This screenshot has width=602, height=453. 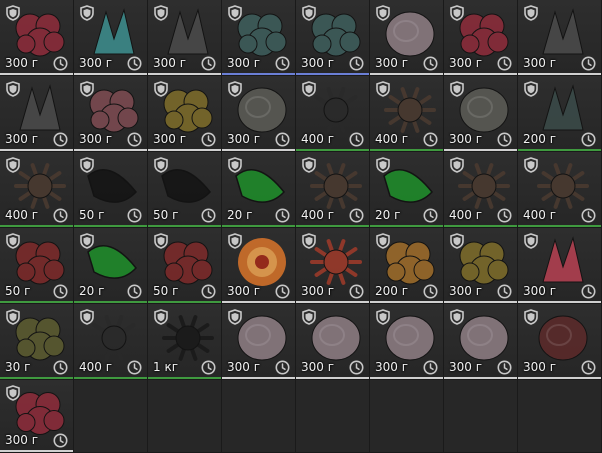 What do you see at coordinates (185, 416) in the screenshot?
I see `empty-slot` at bounding box center [185, 416].